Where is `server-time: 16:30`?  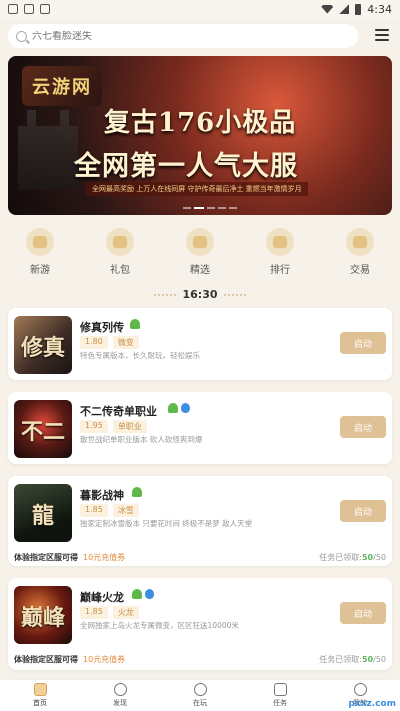 server-time: 16:30 is located at coordinates (200, 294).